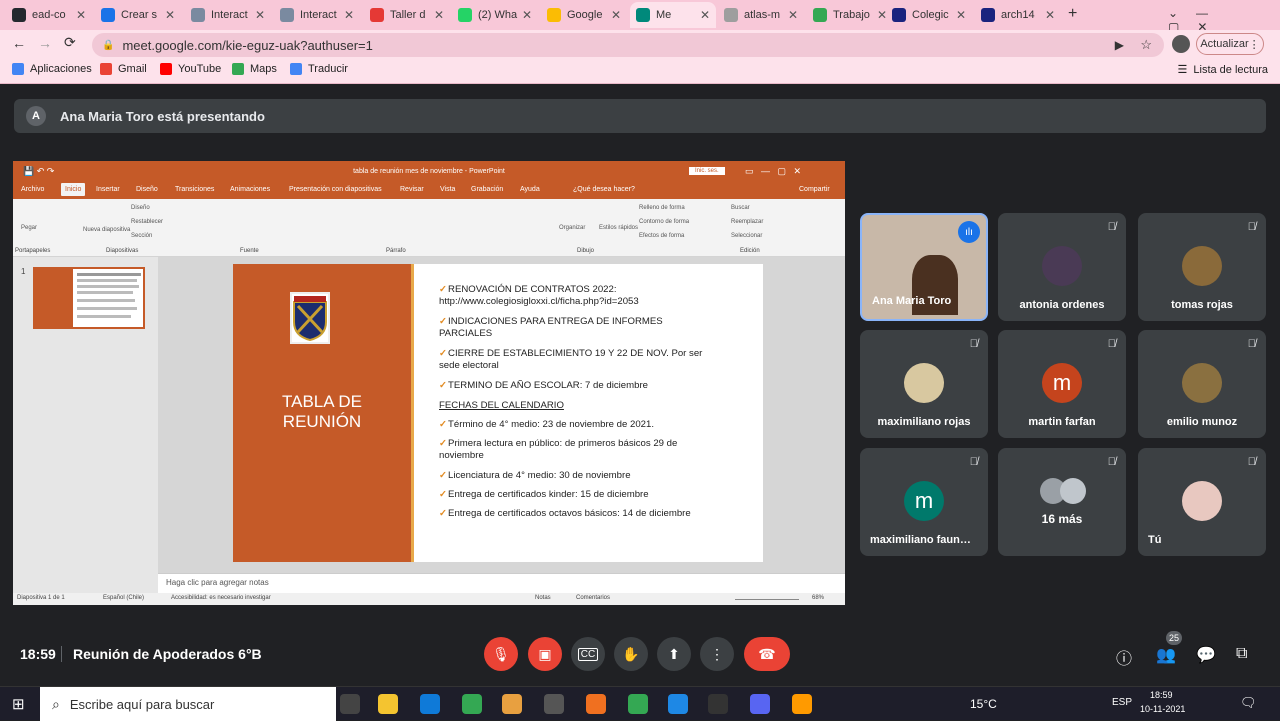 This screenshot has width=1280, height=721. Describe the element at coordinates (1161, 695) in the screenshot. I see `clock-time: 18:59` at that location.